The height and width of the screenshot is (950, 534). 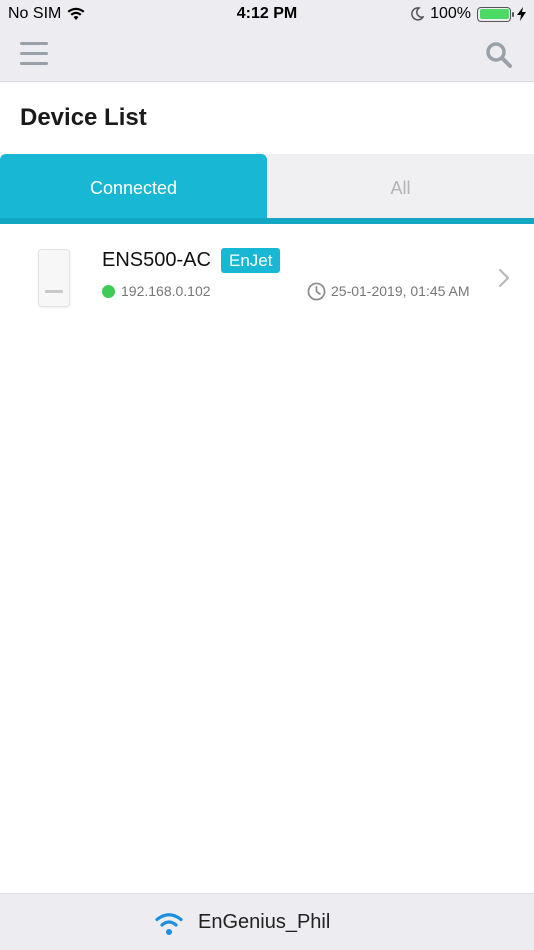 I want to click on device-badge: EnJet, so click(x=251, y=260).